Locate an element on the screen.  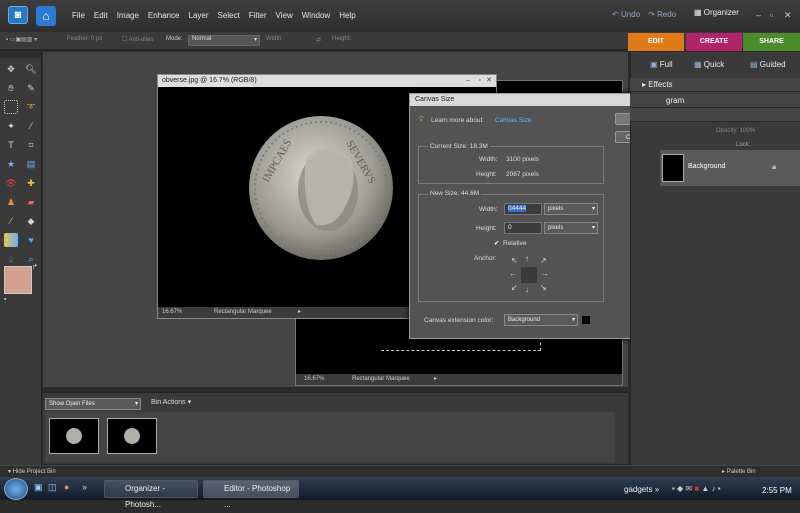
swap-icon: ⇄ is located at coordinates (318, 39).